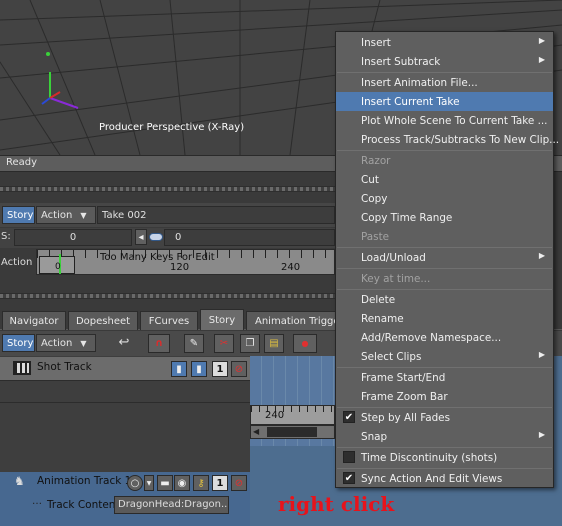 The height and width of the screenshot is (526, 562). What do you see at coordinates (157, 257) in the screenshot?
I see `keys-message: Too Many Keys For Edit` at bounding box center [157, 257].